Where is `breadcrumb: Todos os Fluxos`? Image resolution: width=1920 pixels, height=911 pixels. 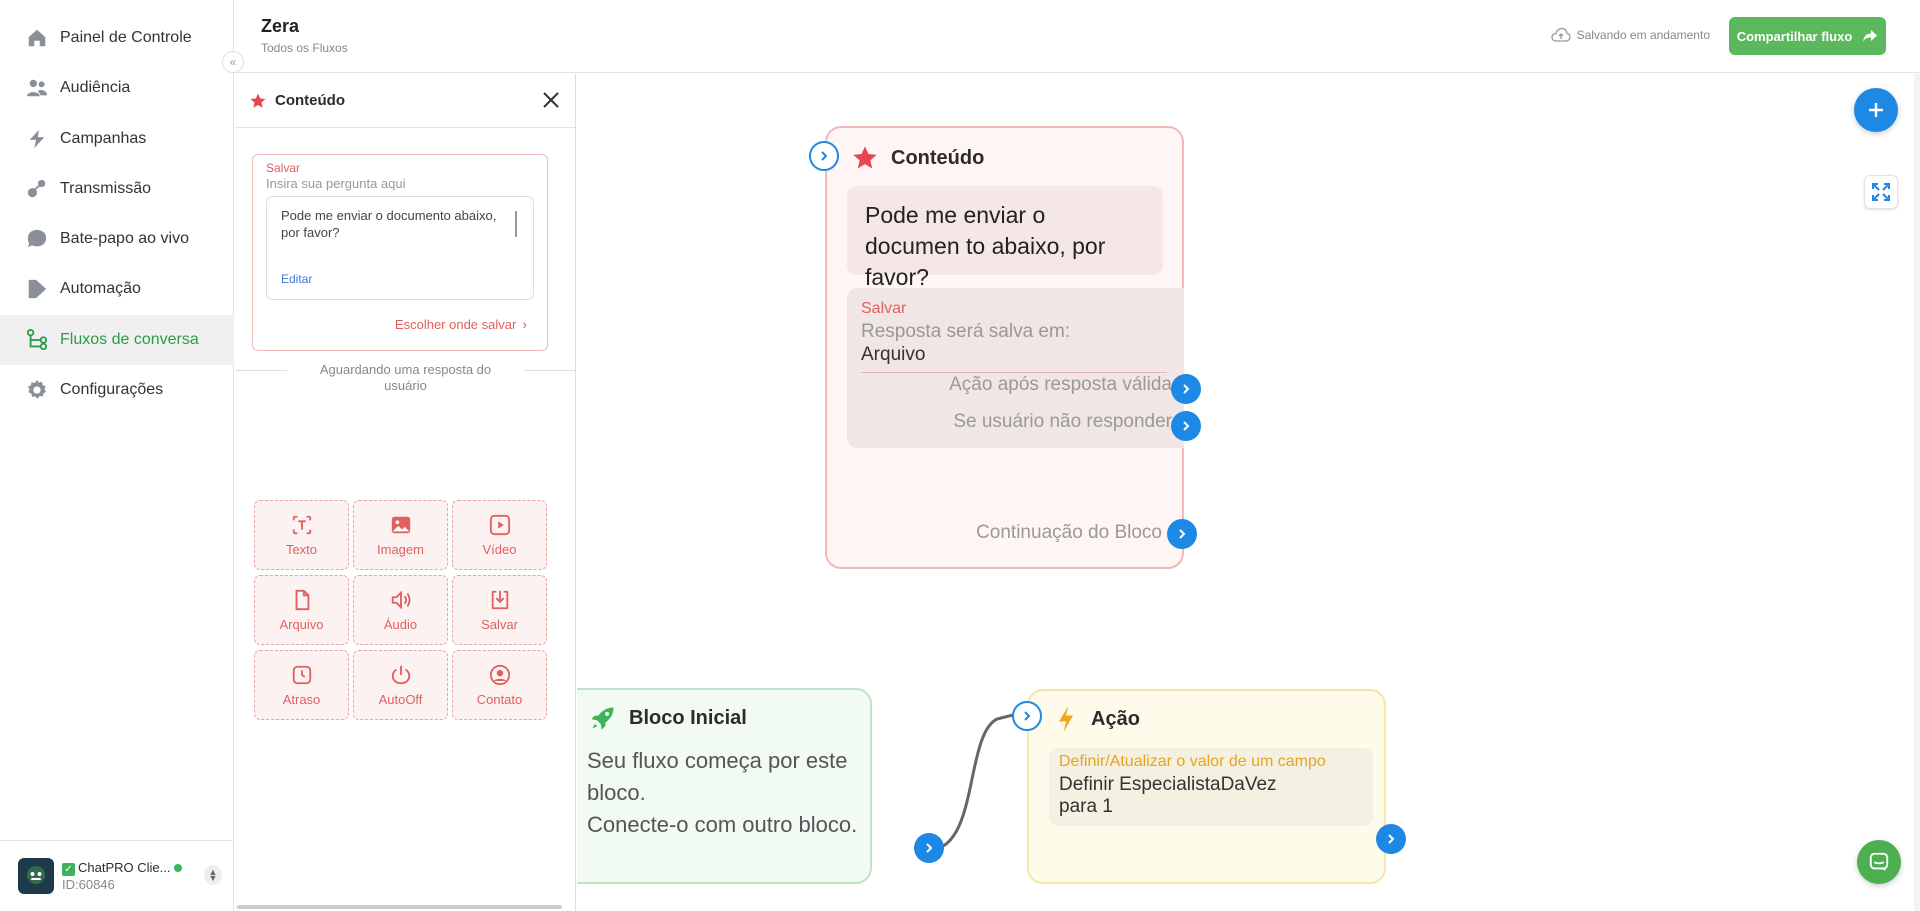
breadcrumb: Todos os Fluxos is located at coordinates (304, 48).